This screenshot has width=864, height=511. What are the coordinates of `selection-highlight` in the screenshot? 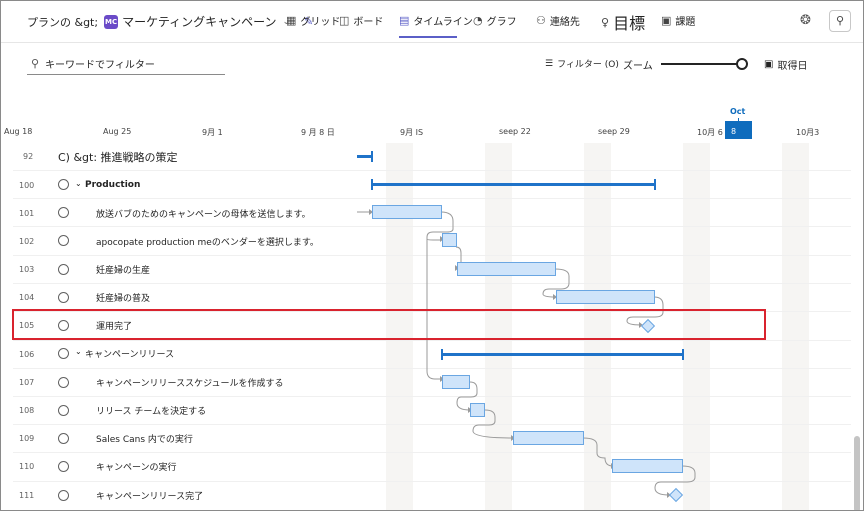 It's located at (389, 324).